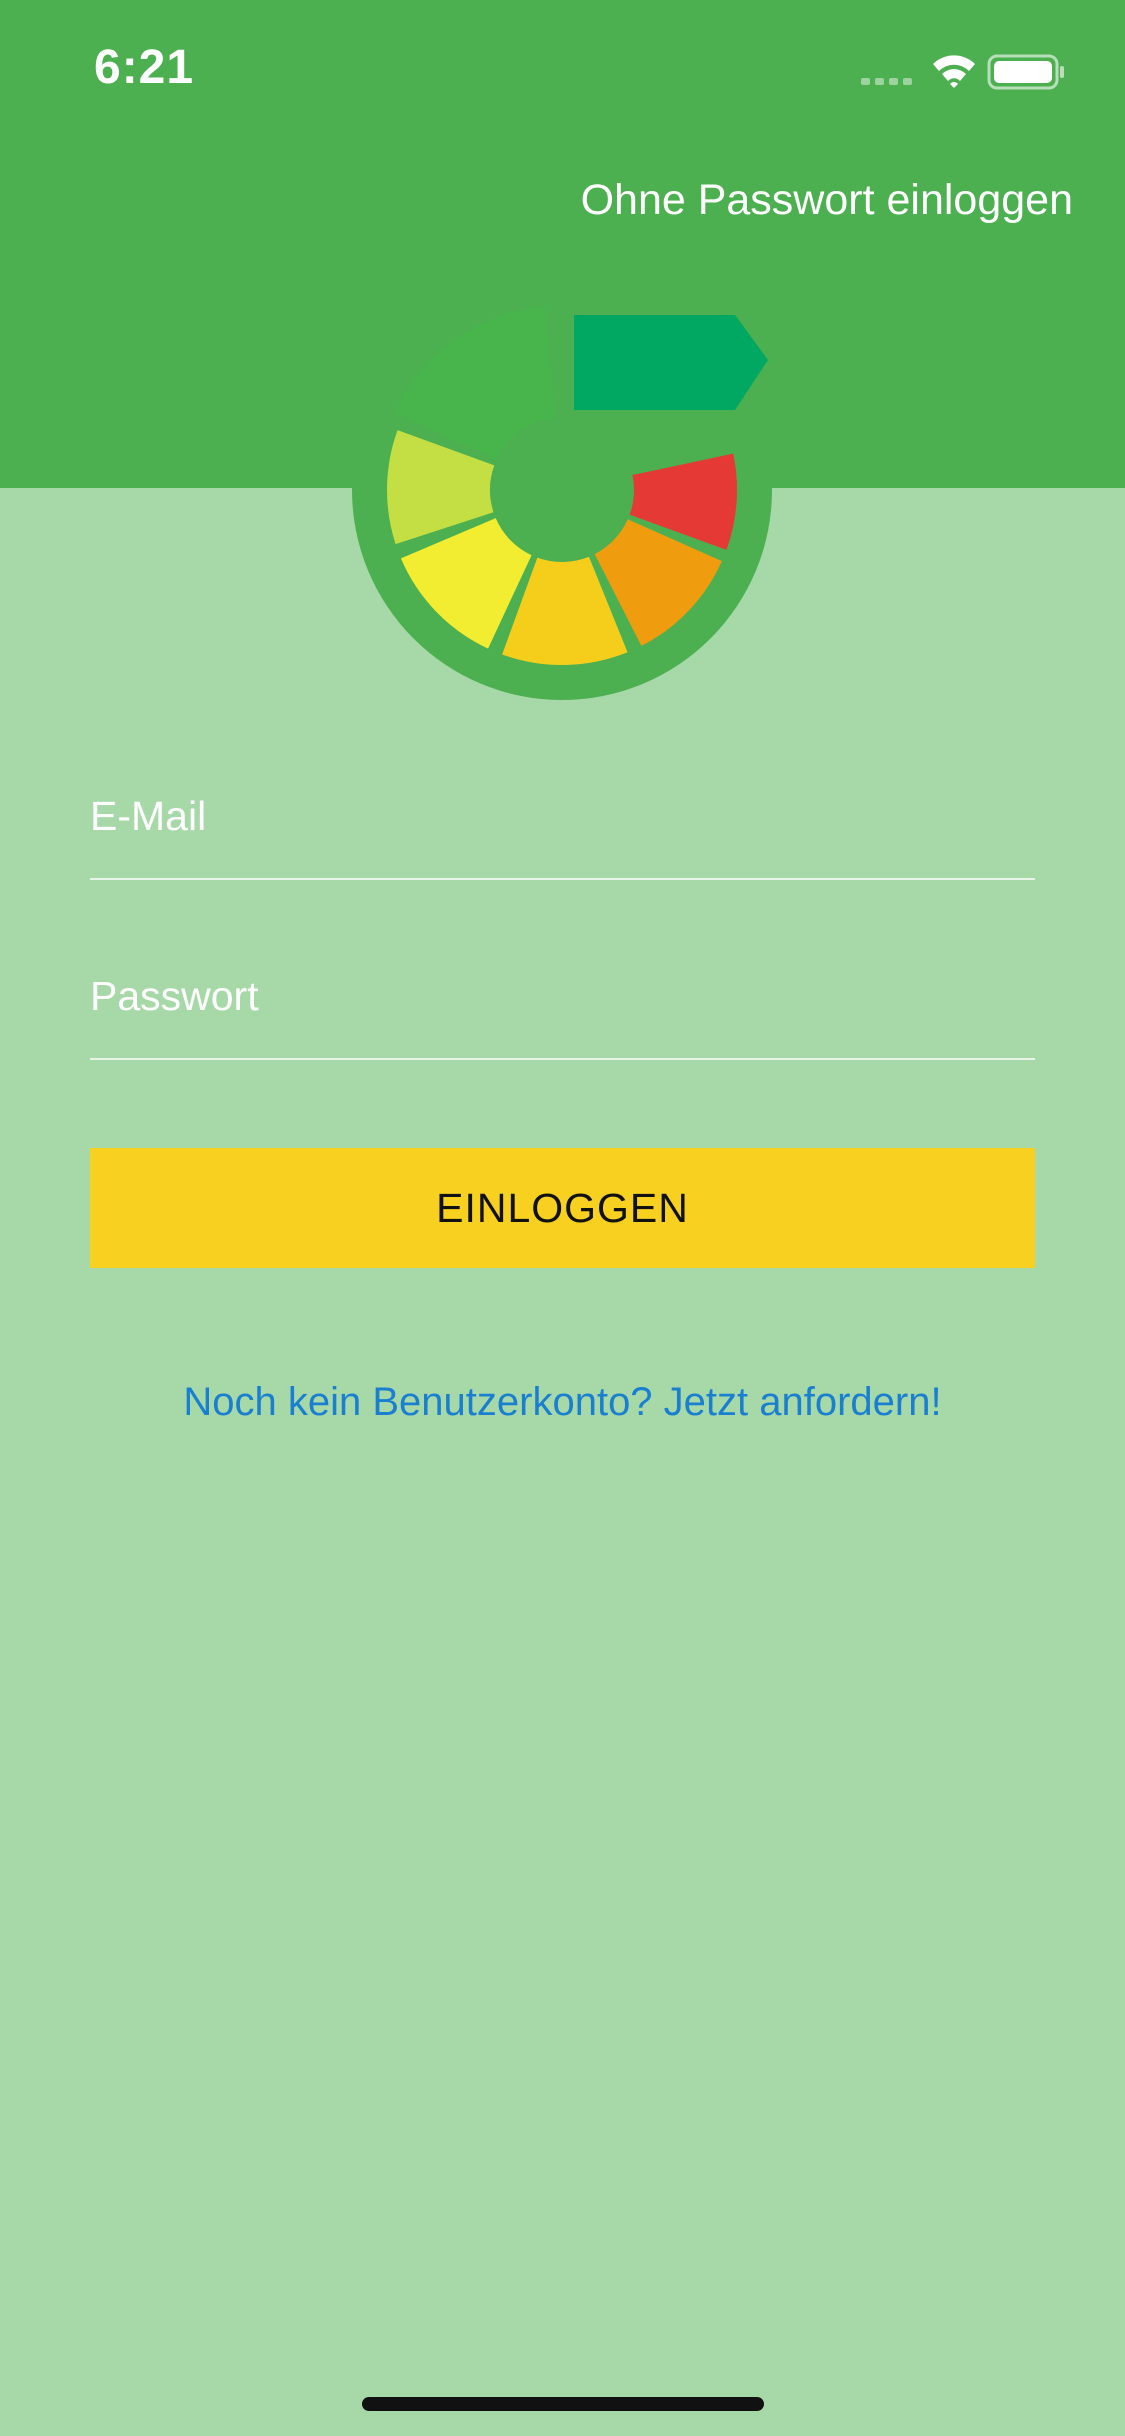  I want to click on email-field: E-Mail, so click(562, 834).